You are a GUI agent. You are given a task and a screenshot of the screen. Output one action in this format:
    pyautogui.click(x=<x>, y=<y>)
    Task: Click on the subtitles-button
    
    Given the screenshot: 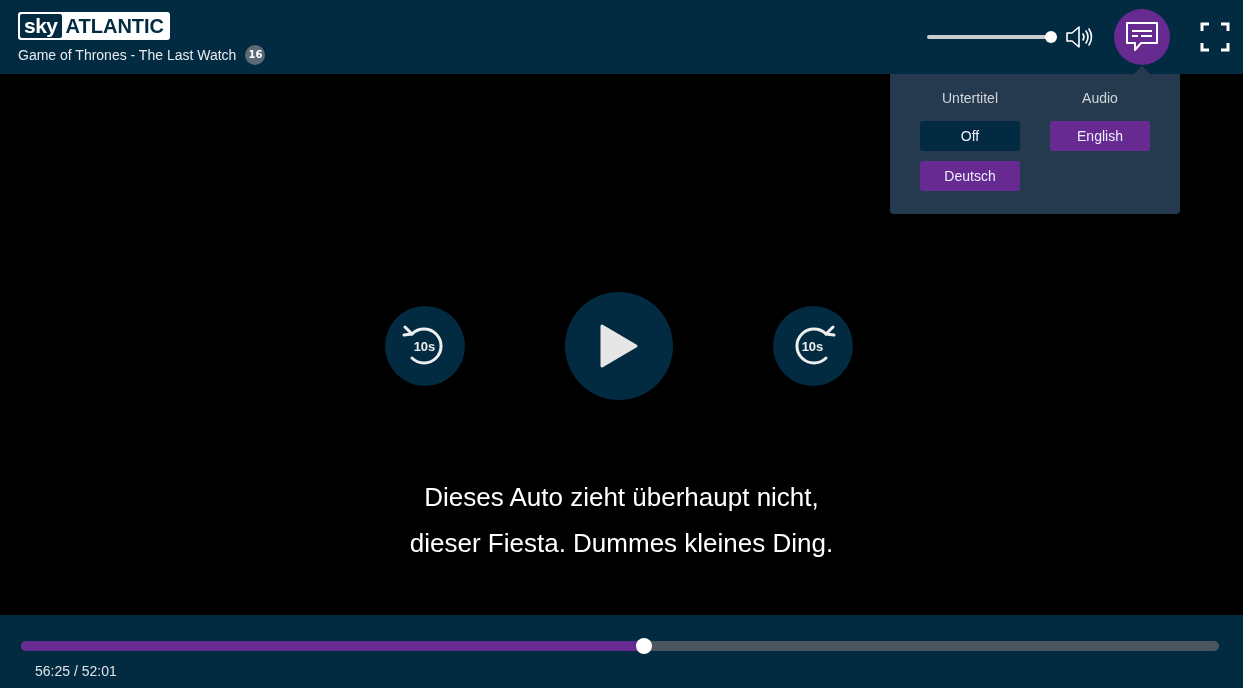 What is the action you would take?
    pyautogui.click(x=1142, y=37)
    